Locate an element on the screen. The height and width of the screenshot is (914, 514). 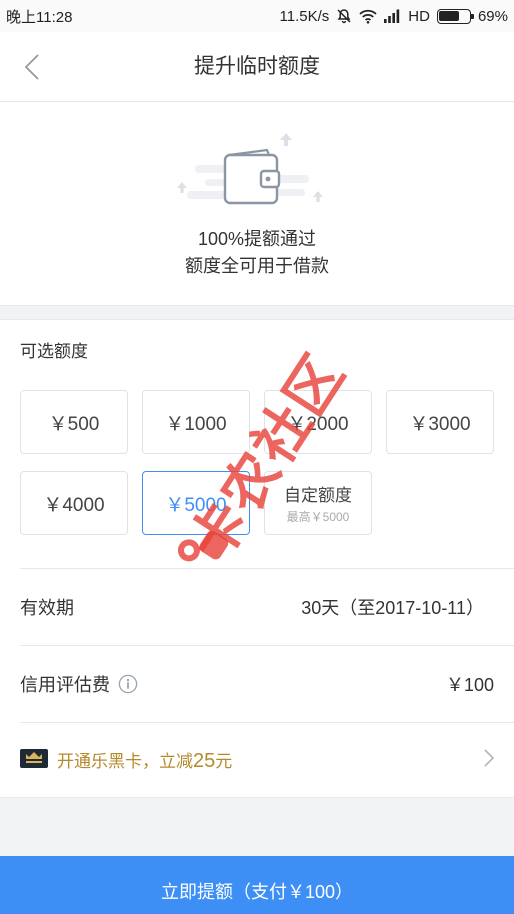
back-button is located at coordinates (32, 67).